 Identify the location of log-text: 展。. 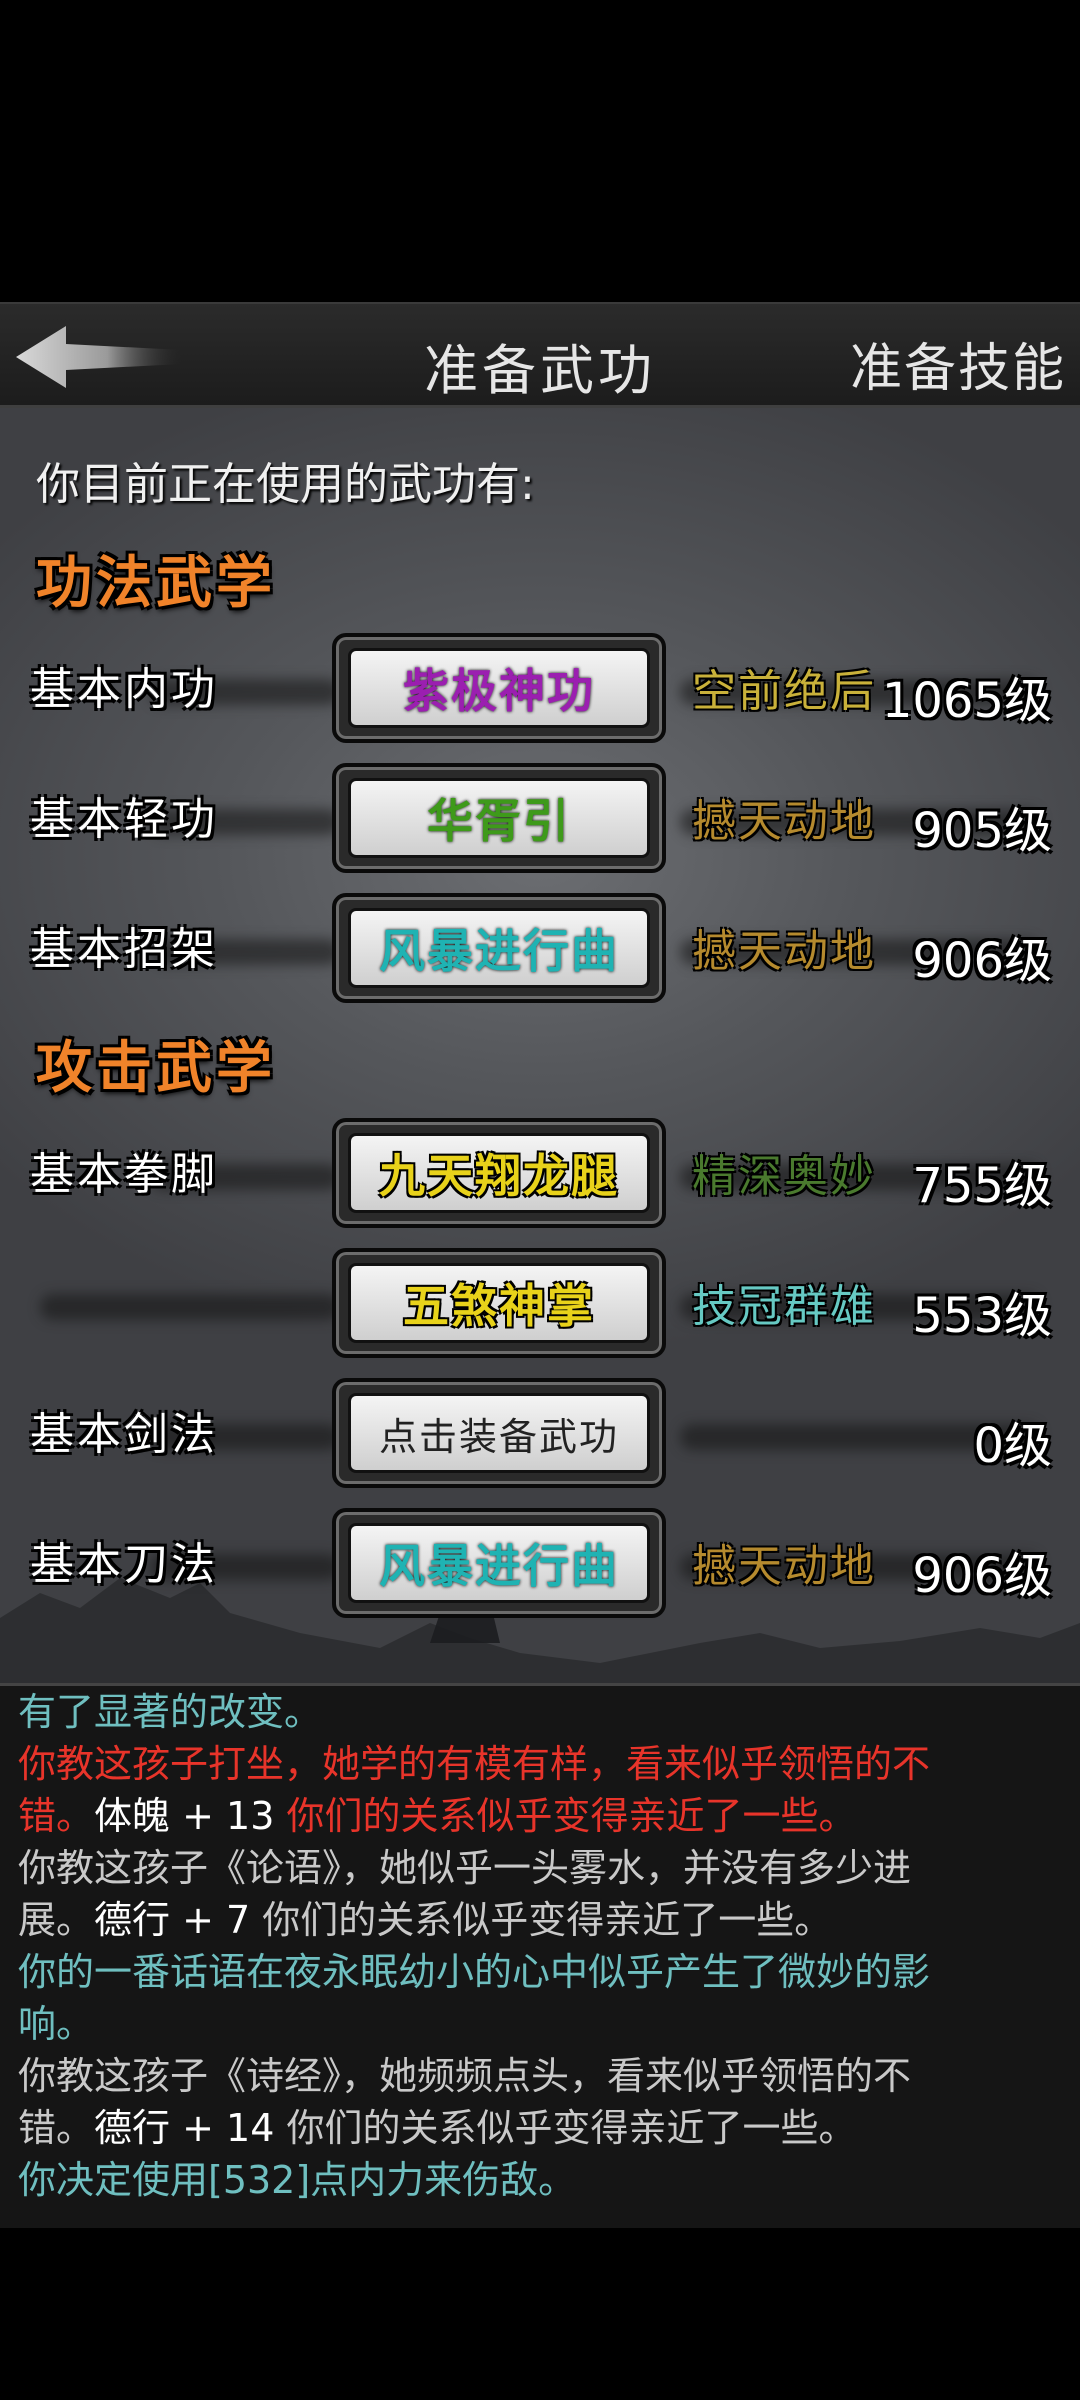
(56, 1920).